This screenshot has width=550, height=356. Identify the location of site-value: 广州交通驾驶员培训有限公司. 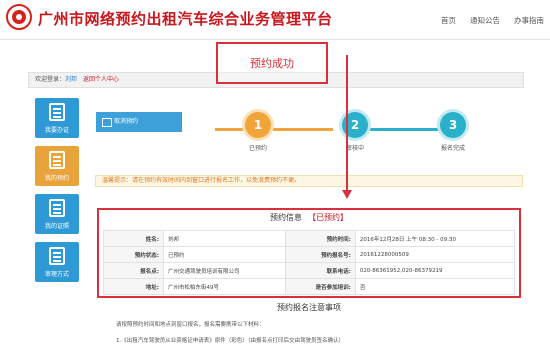
(224, 270).